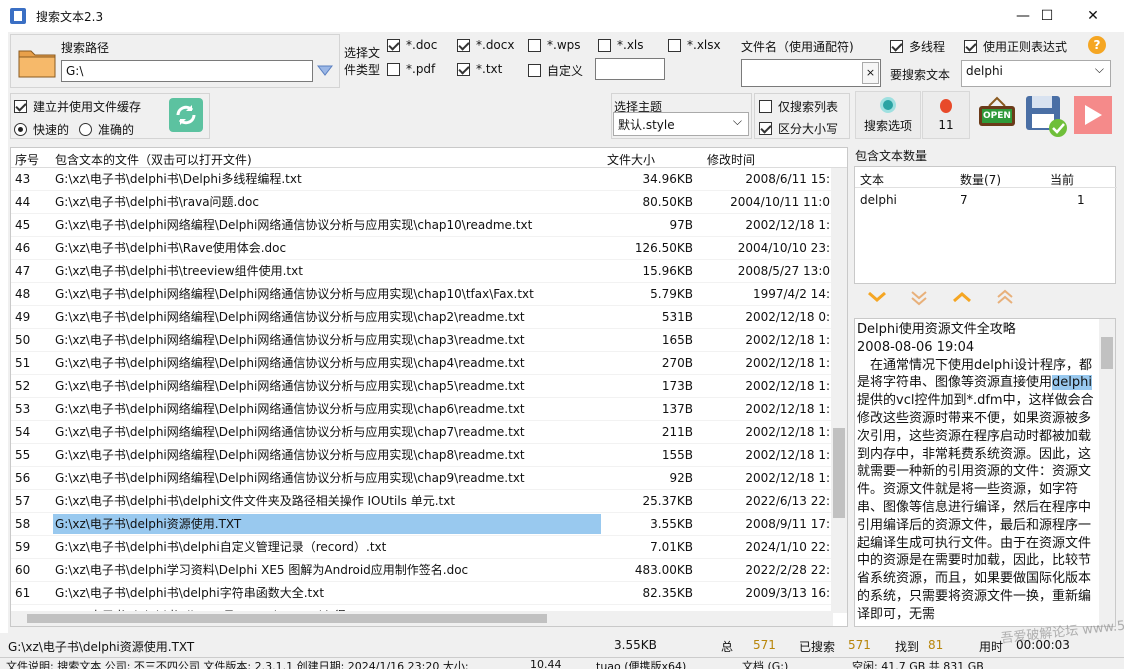 Image resolution: width=1124 pixels, height=669 pixels. What do you see at coordinates (27, 159) in the screenshot?
I see `header-index: 序号` at bounding box center [27, 159].